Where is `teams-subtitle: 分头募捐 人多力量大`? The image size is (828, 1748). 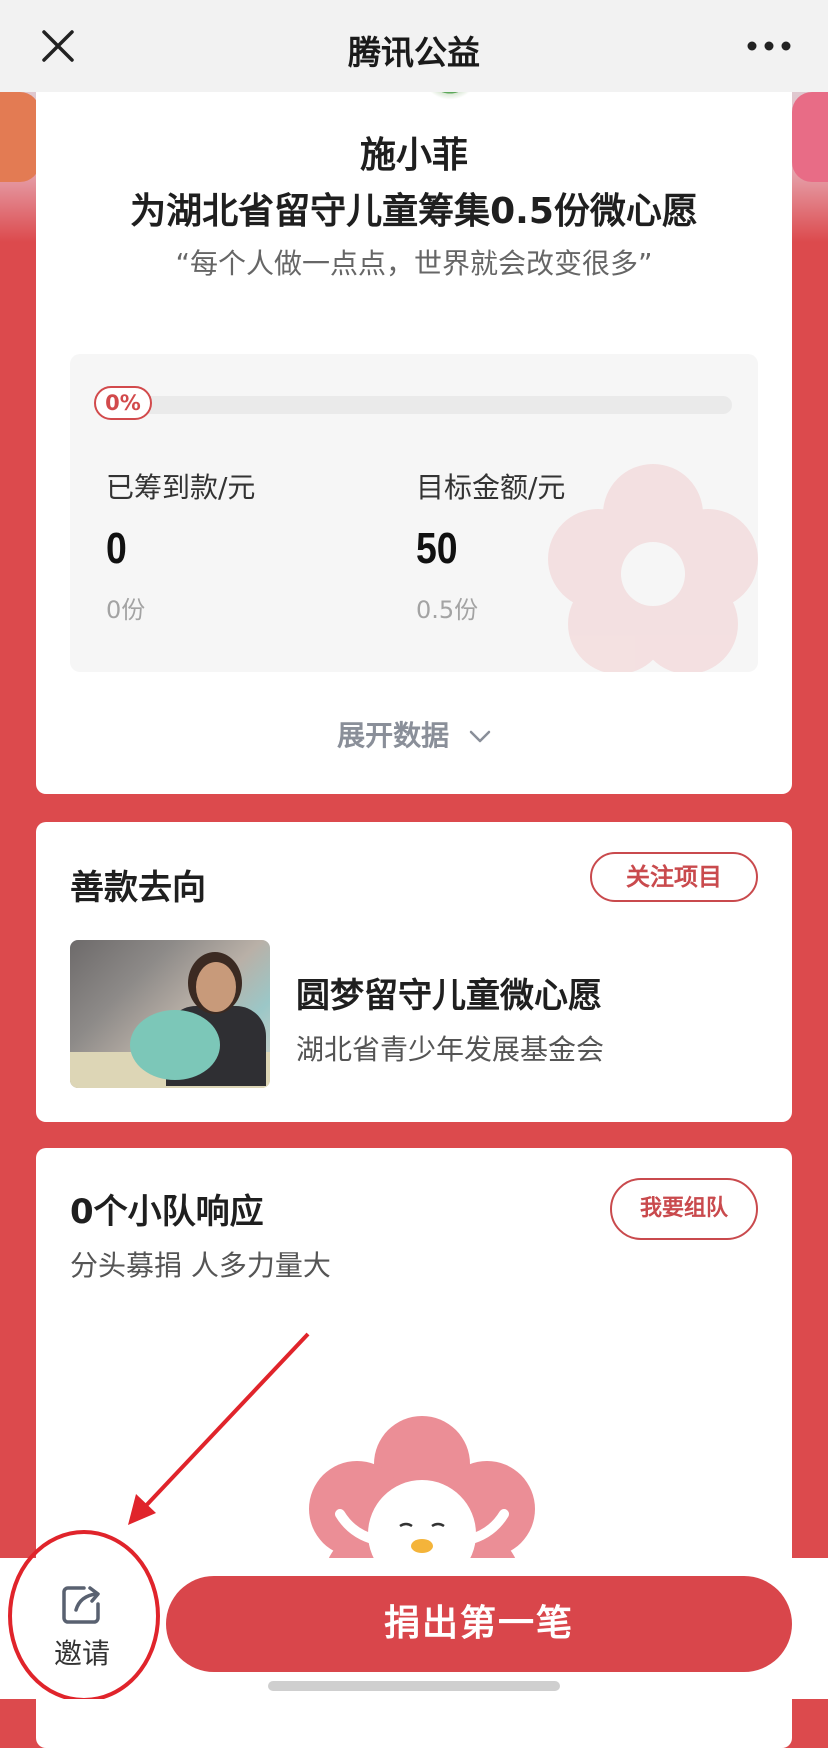
teams-subtitle: 分头募捐 人多力量大 is located at coordinates (200, 1265).